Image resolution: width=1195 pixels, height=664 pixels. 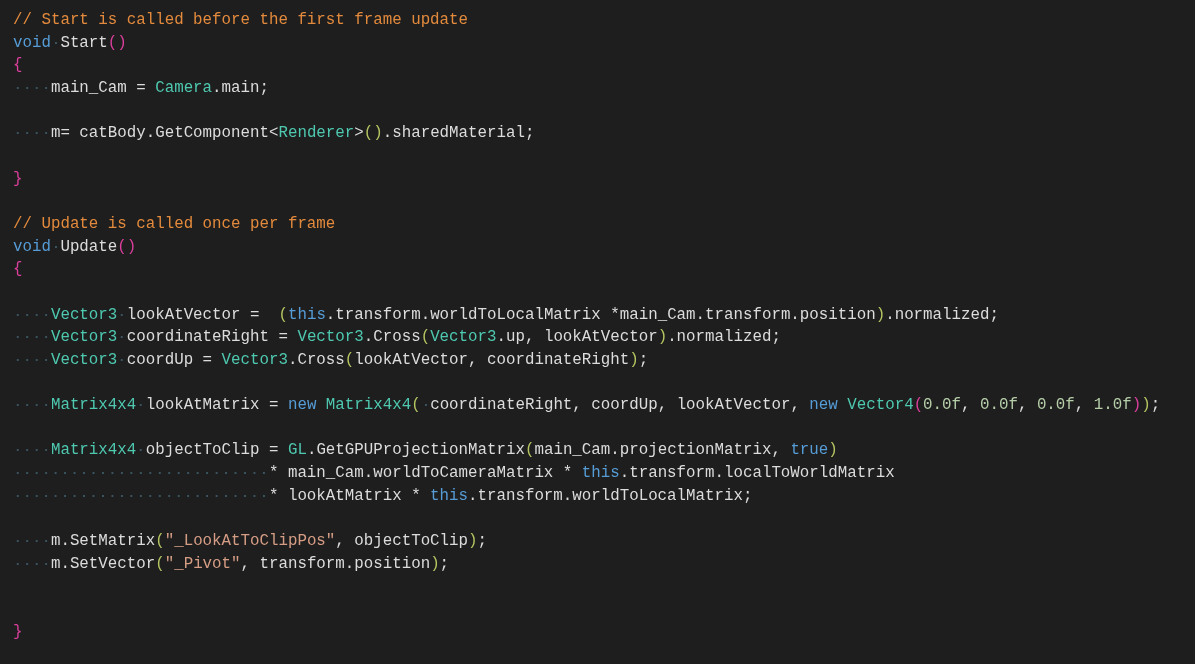 I want to click on code-line: * main_Cam.worldToCameraMatrix * this.transform.localToWorldMatrix, so click(x=454, y=473).